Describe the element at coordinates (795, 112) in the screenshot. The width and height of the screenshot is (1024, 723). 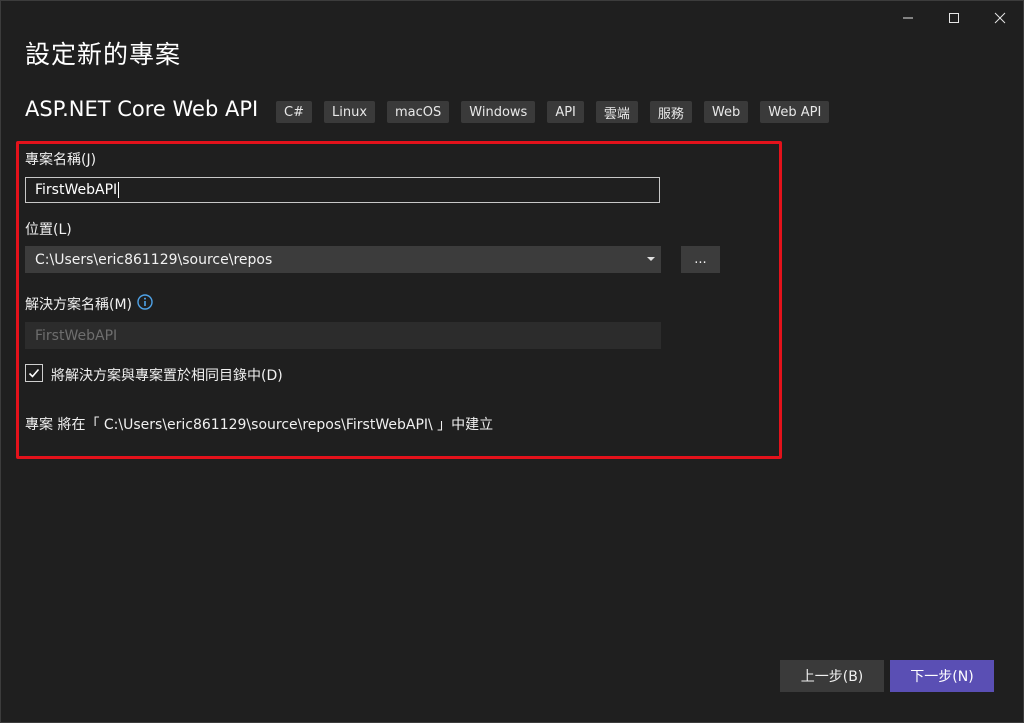
I see `tag: Web API` at that location.